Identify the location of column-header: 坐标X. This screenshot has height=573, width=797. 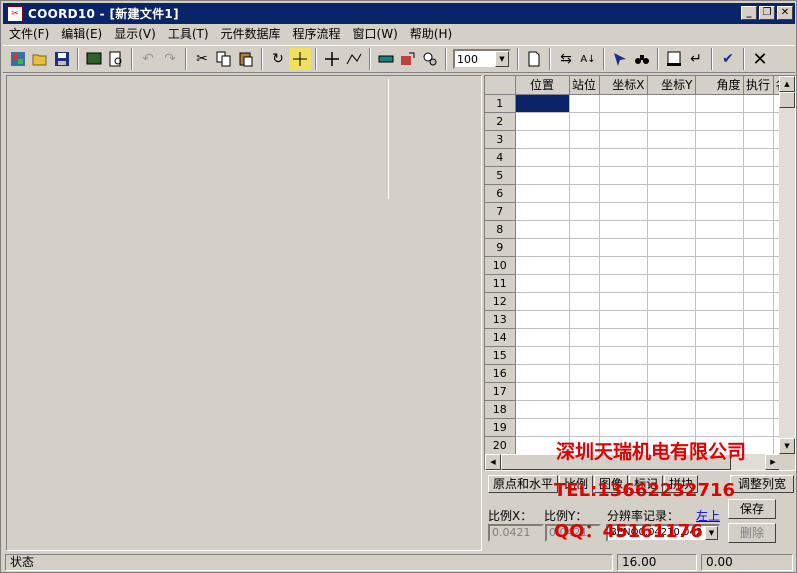
(623, 85).